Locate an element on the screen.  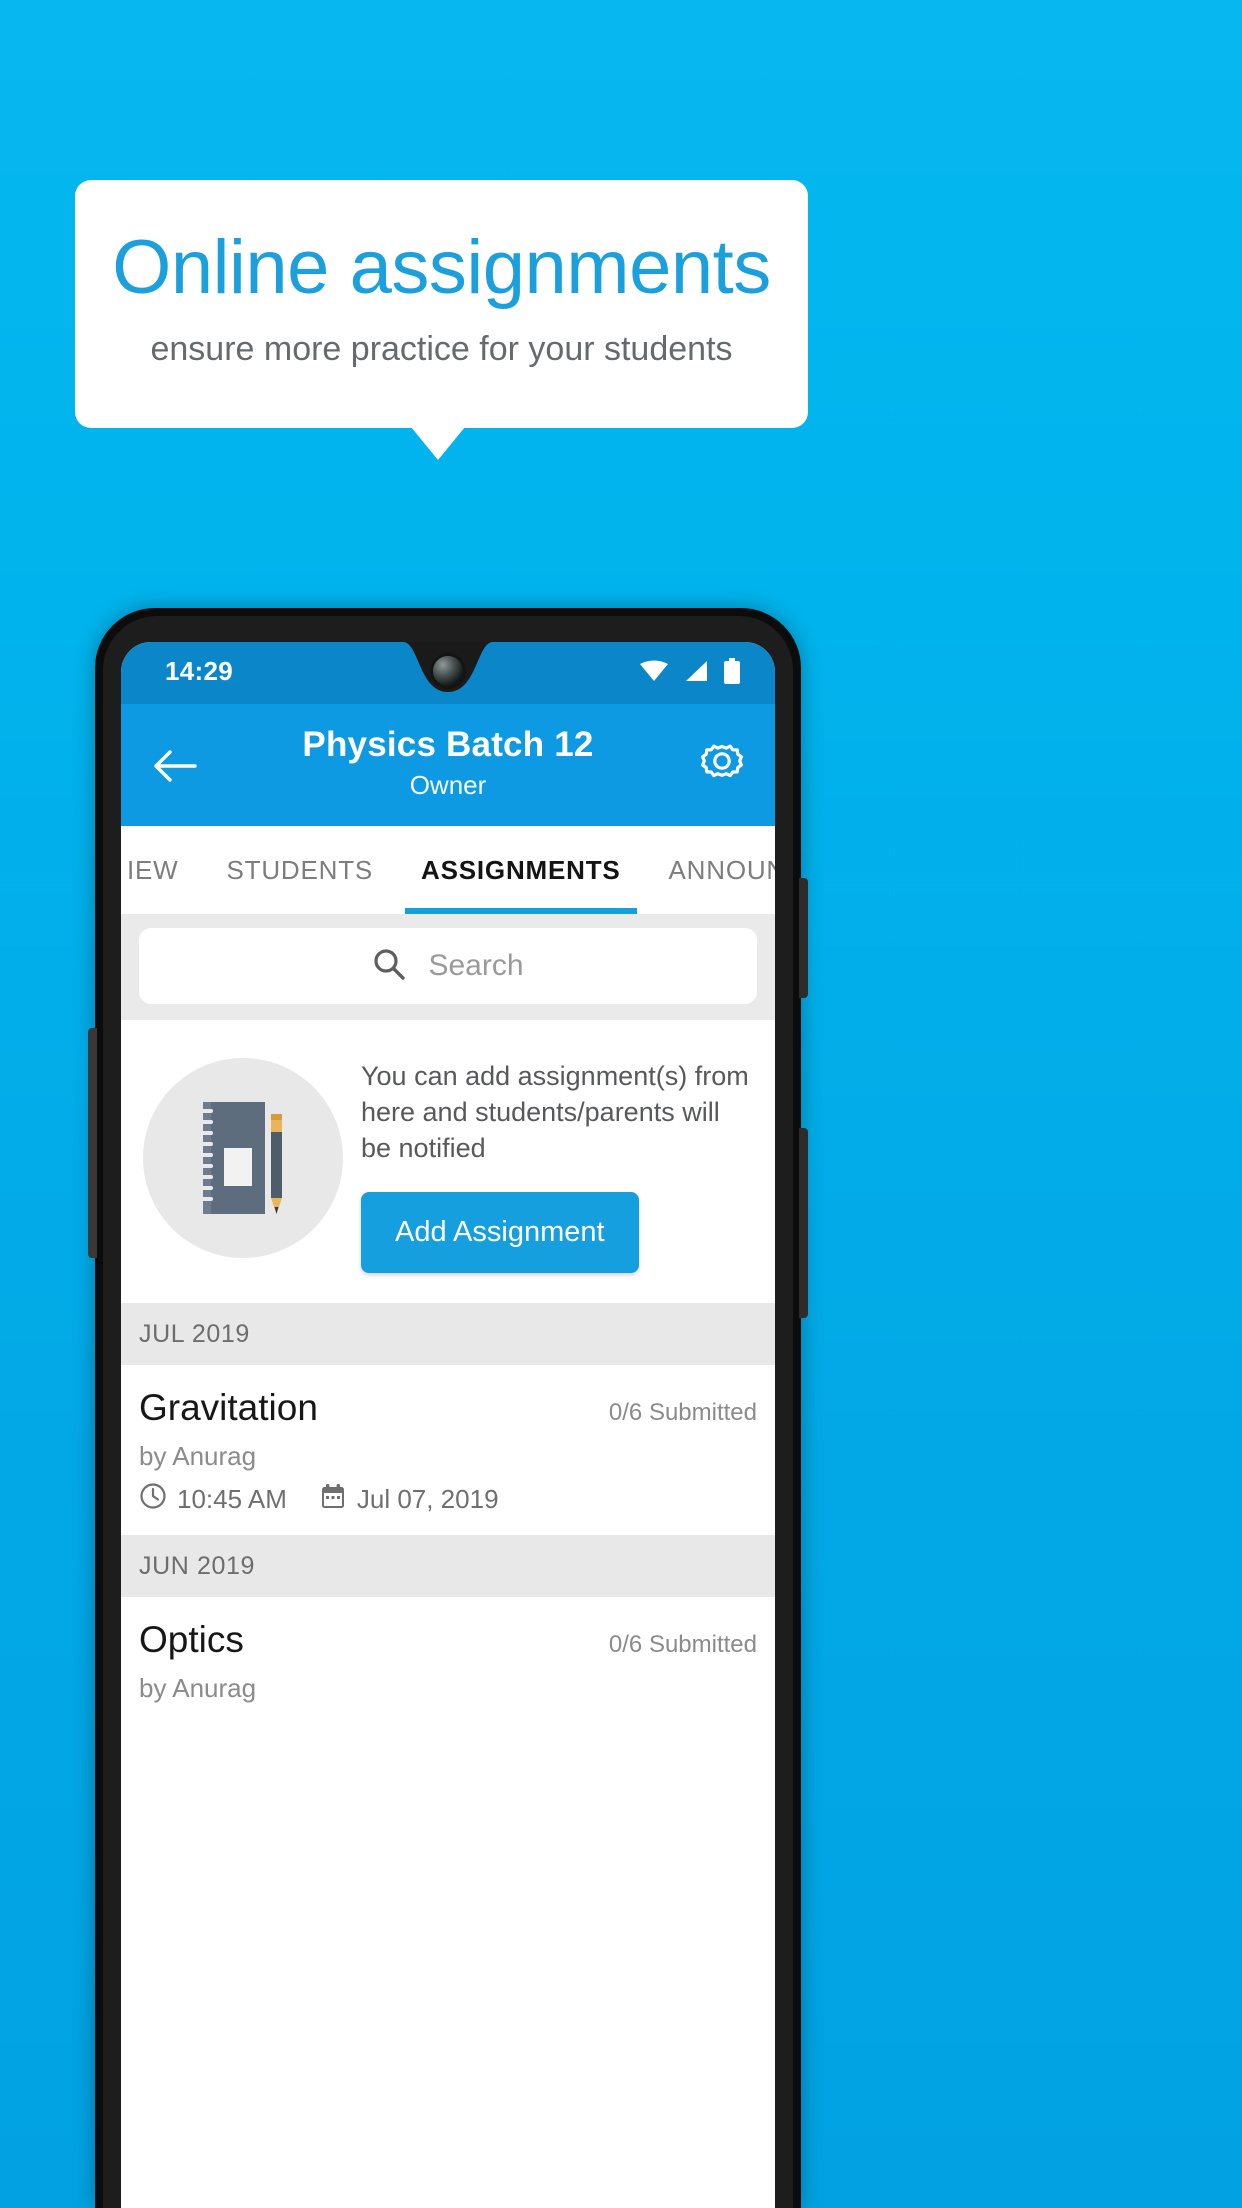
search-input: Search is located at coordinates (448, 966).